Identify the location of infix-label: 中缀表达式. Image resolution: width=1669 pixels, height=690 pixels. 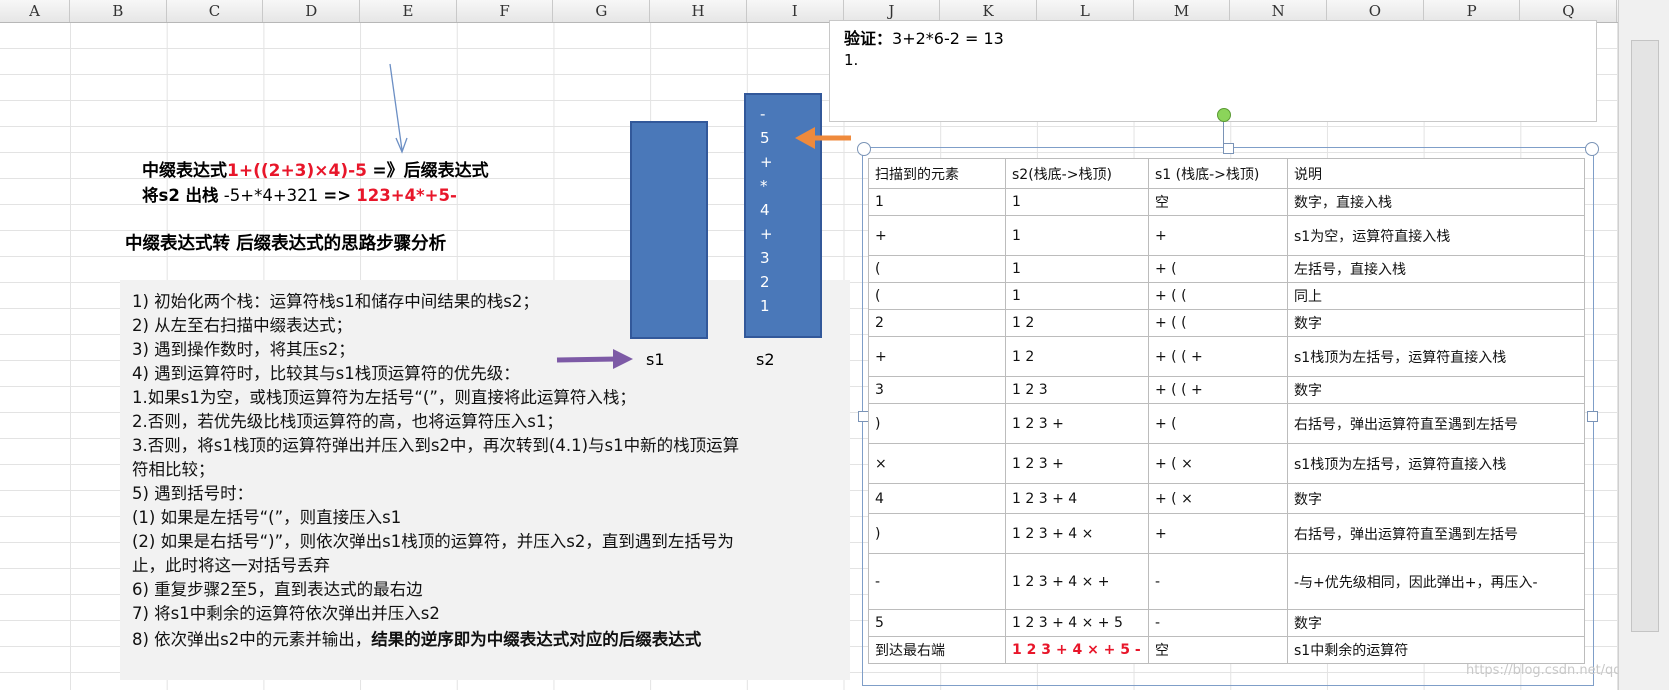
(184, 171).